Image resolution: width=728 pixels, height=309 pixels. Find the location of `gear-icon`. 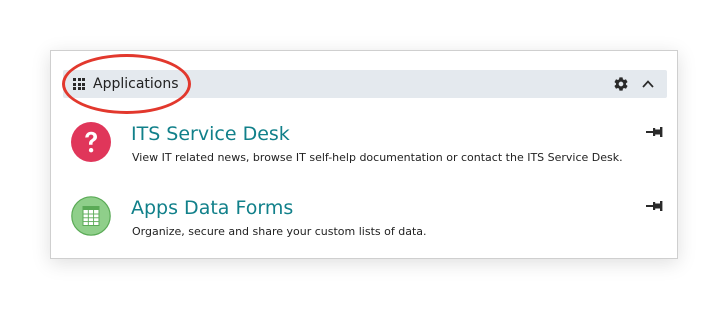

gear-icon is located at coordinates (621, 84).